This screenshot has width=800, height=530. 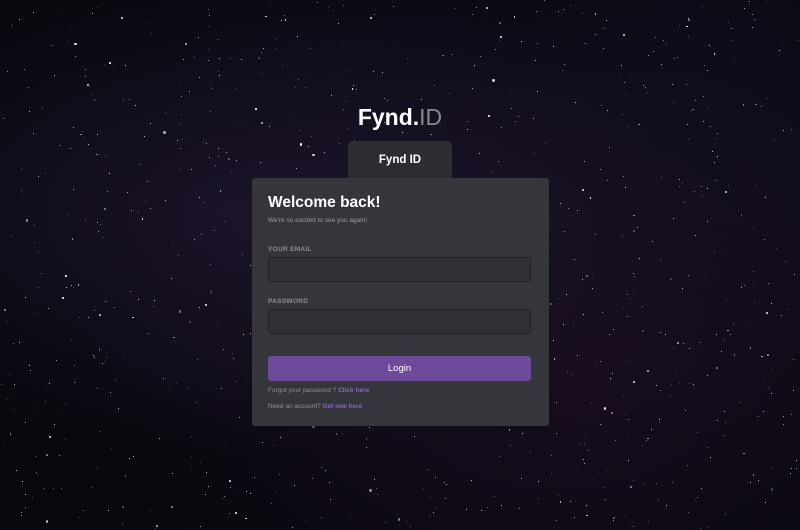 What do you see at coordinates (388, 117) in the screenshot?
I see `logo-main-text: Fynd.` at bounding box center [388, 117].